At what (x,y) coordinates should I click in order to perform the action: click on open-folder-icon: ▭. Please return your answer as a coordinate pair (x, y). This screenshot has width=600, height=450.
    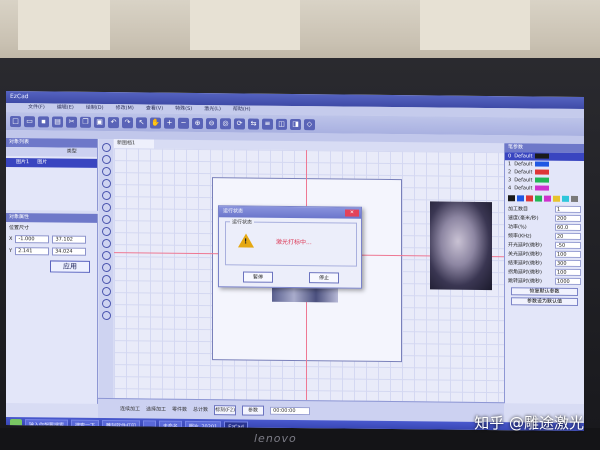
    Looking at the image, I should click on (29, 121).